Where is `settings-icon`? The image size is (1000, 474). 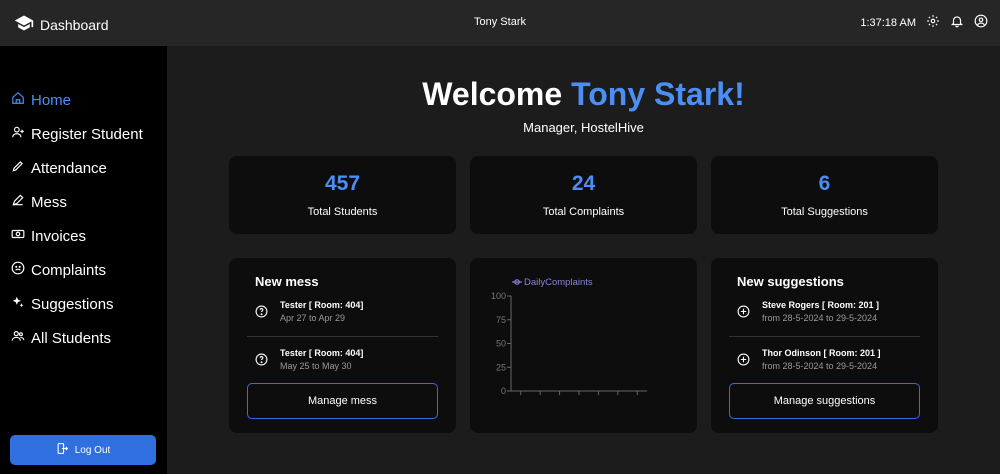
settings-icon is located at coordinates (933, 22).